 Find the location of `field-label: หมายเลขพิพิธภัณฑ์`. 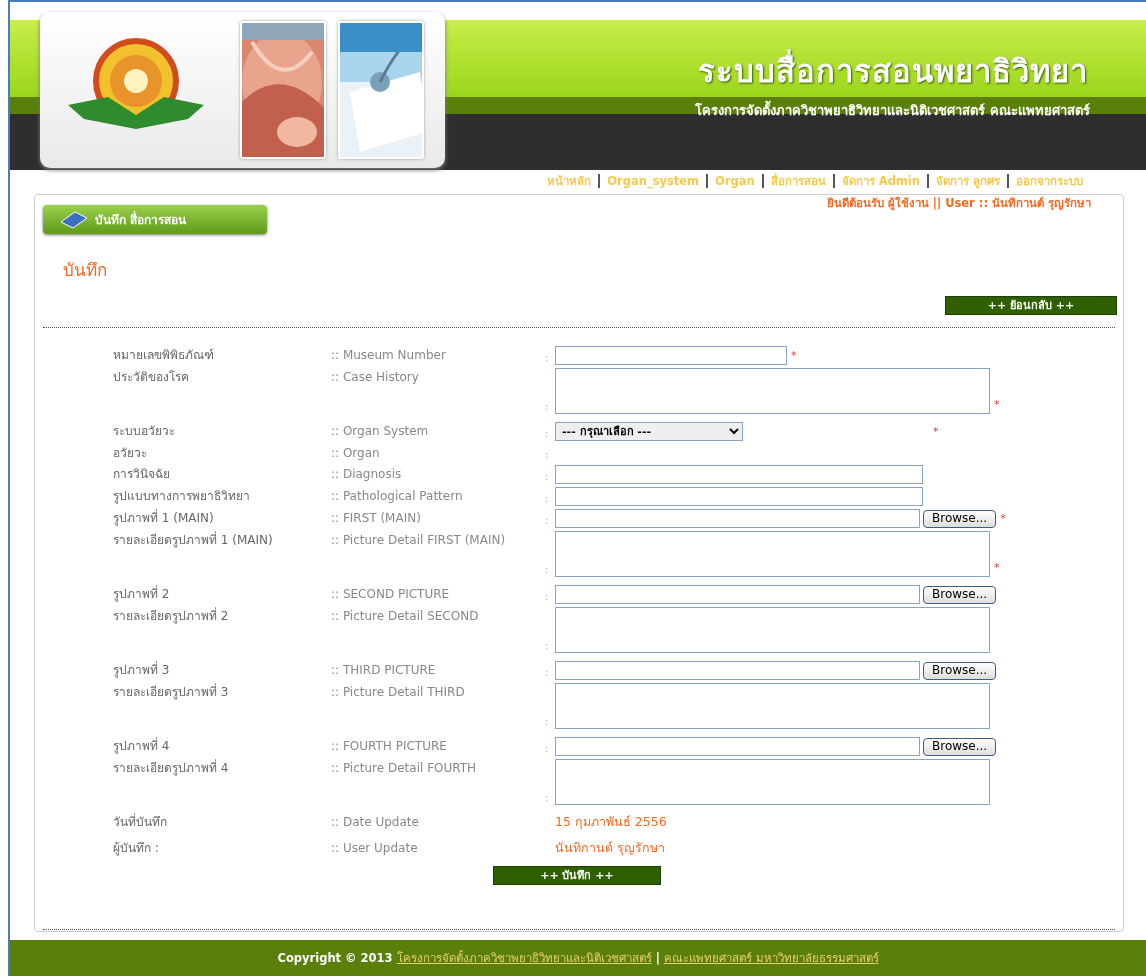

field-label: หมายเลขพิพิธภัณฑ์ is located at coordinates (163, 355).